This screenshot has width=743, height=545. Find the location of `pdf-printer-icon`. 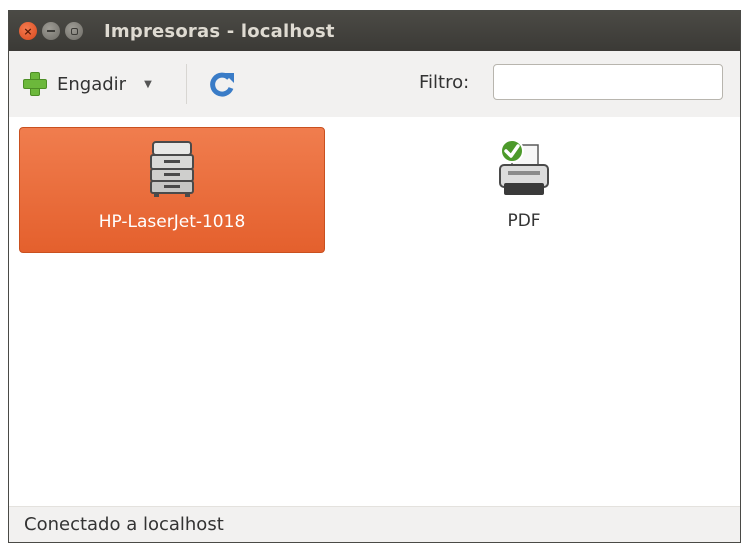

pdf-printer-icon is located at coordinates (524, 167).